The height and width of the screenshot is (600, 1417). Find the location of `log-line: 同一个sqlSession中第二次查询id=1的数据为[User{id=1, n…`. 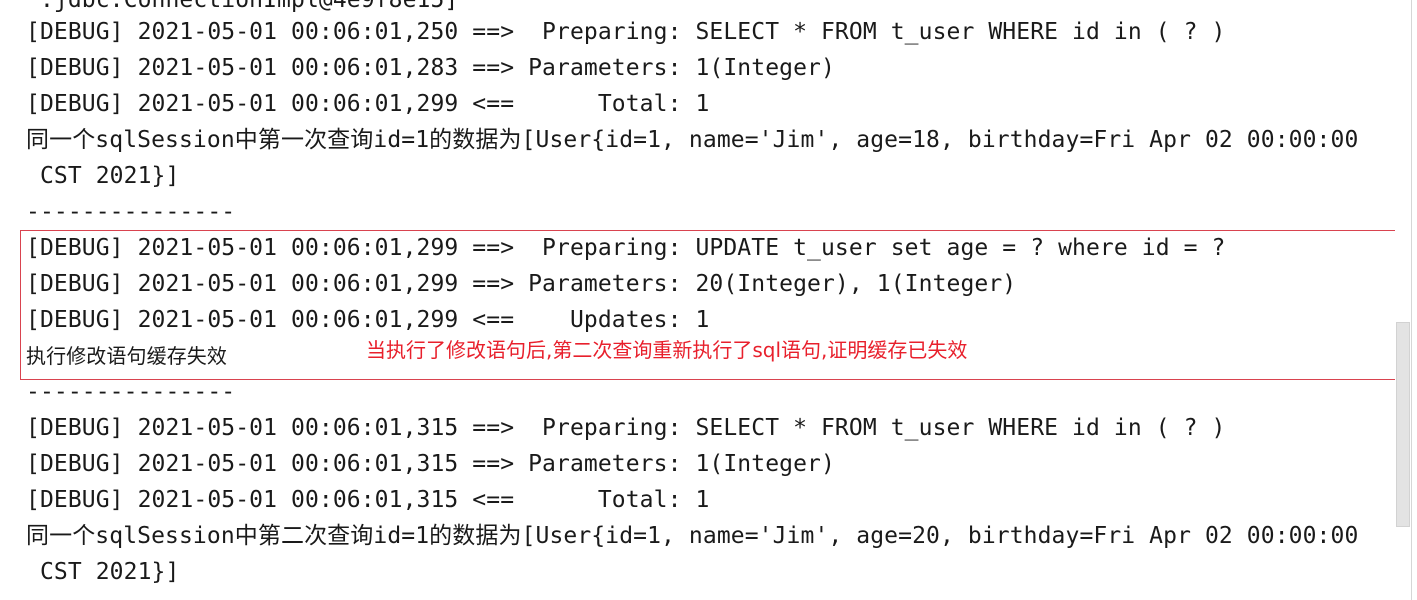

log-line: 同一个sqlSession中第二次查询id=1的数据为[User{id=1, n… is located at coordinates (692, 536).